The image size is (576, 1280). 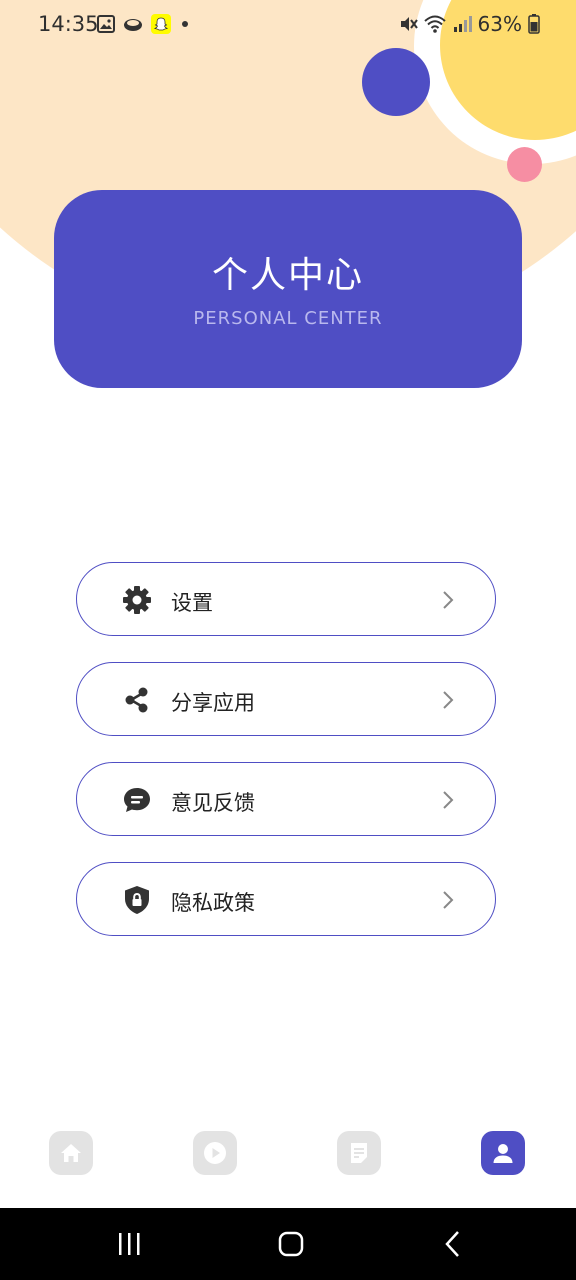 I want to click on menu-item-feedback: 意见反馈, so click(x=286, y=799).